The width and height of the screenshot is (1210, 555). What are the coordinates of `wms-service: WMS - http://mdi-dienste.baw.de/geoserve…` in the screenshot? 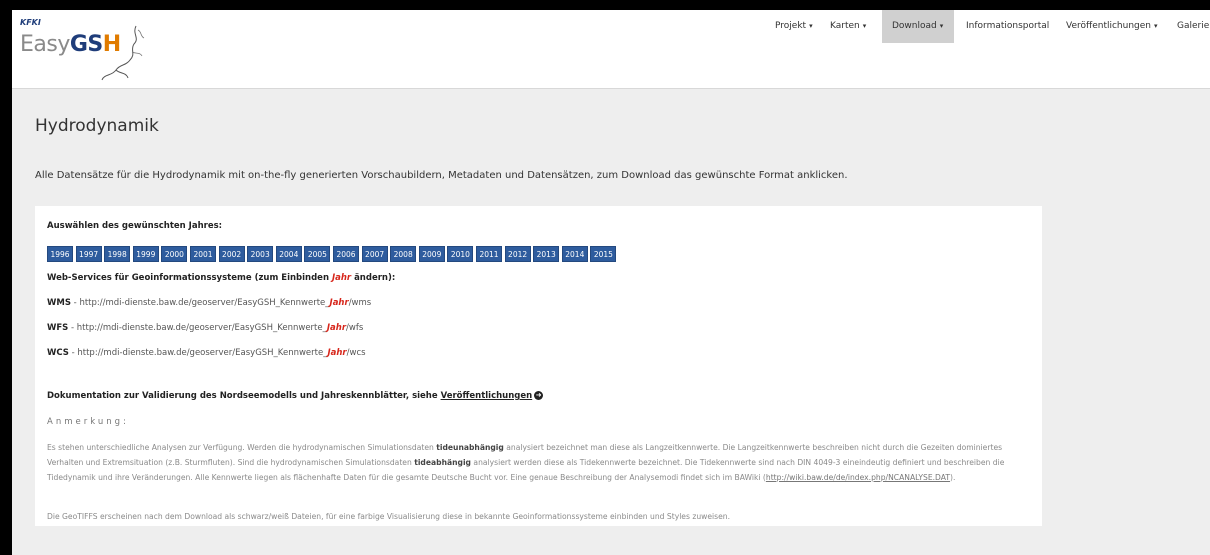 It's located at (209, 303).